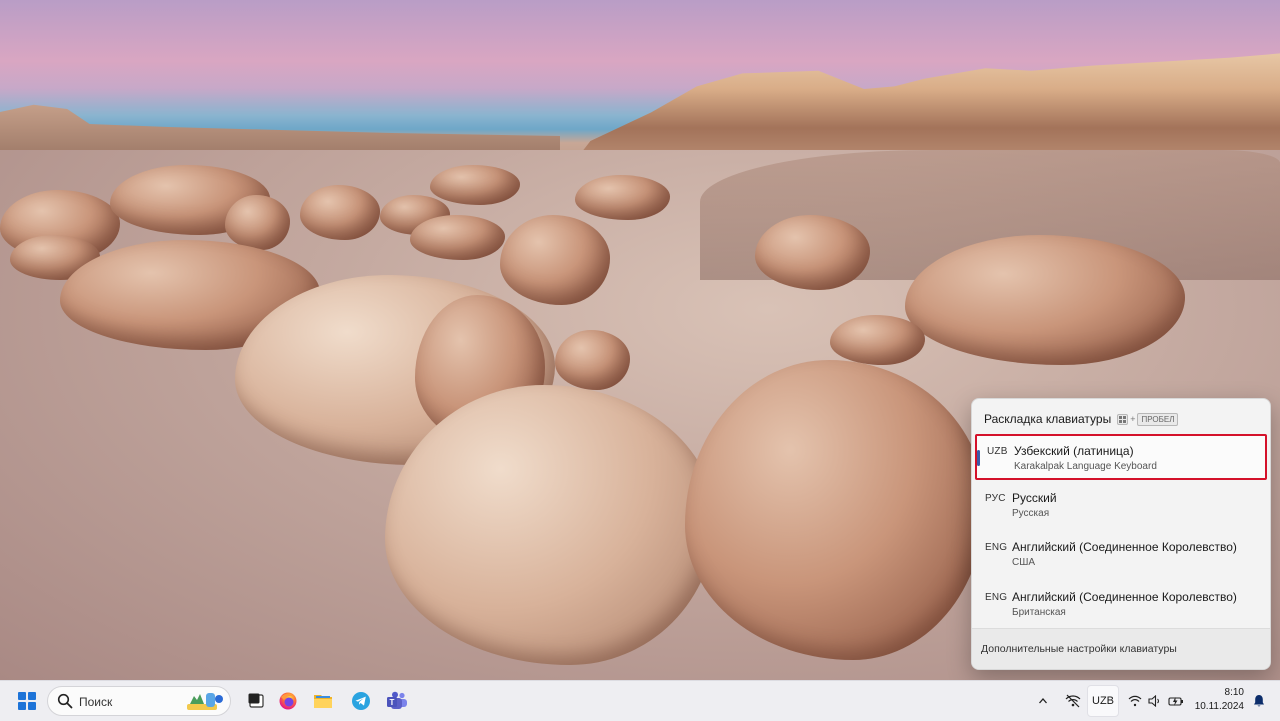 The image size is (1280, 721). Describe the element at coordinates (1034, 498) in the screenshot. I see `layout-name: Русский` at that location.